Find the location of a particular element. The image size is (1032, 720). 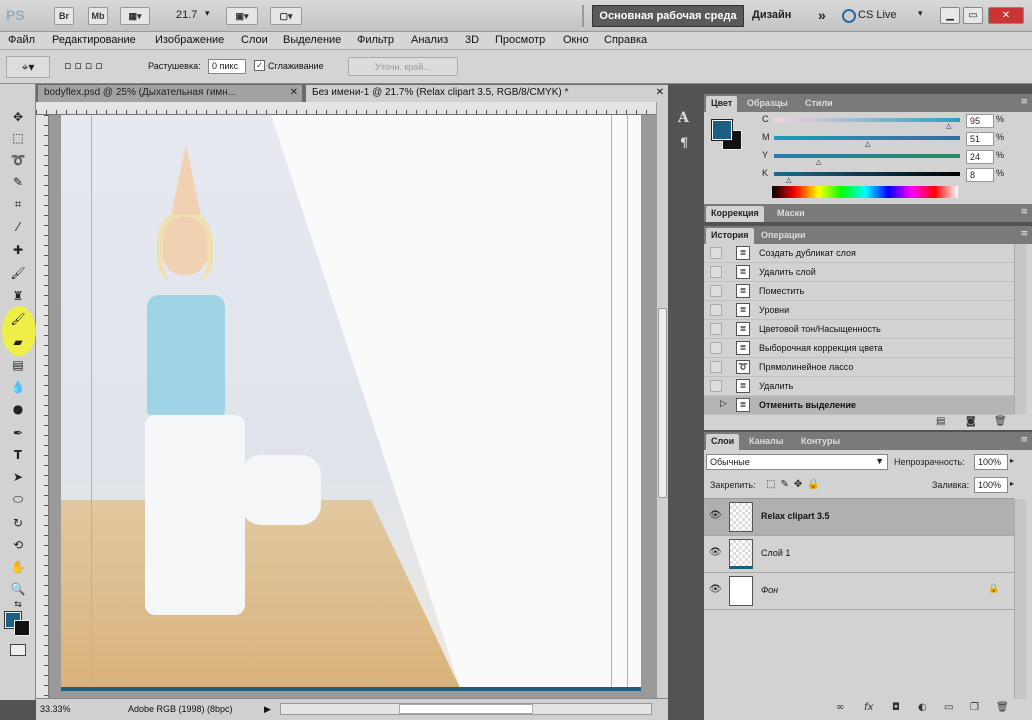

new-group-icon: ▭ is located at coordinates (948, 707).